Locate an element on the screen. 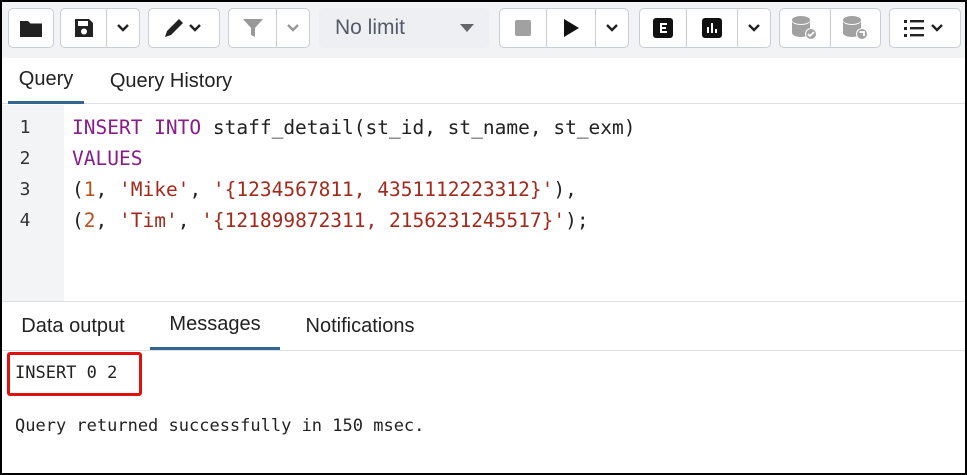 The image size is (967, 475). open-file-button is located at coordinates (31, 28).